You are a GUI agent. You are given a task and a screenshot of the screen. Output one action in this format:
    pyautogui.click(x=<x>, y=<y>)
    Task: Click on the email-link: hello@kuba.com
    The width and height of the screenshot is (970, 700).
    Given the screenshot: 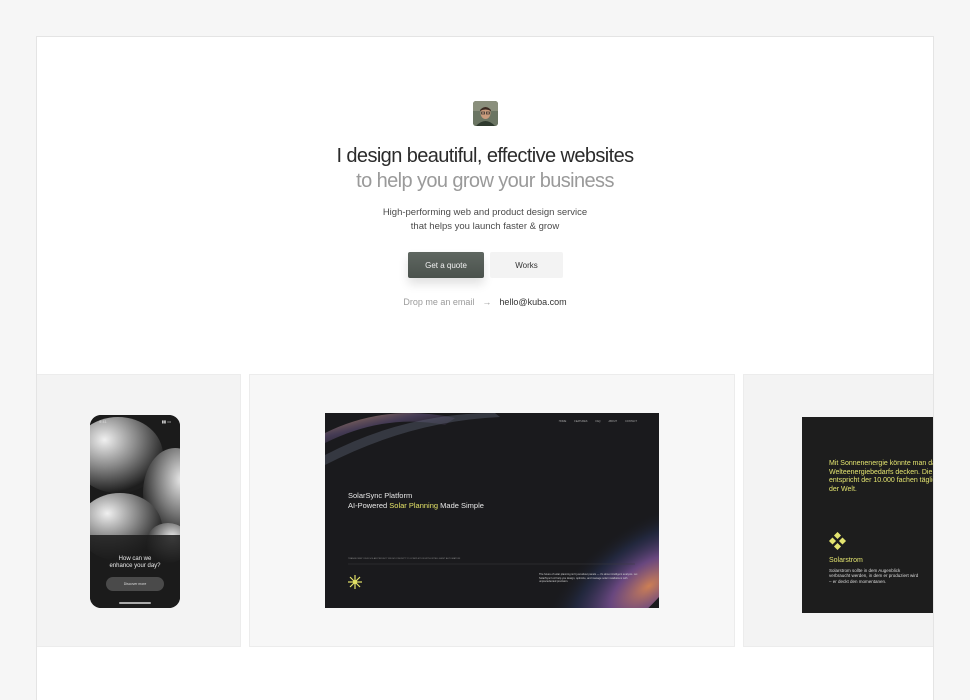 What is the action you would take?
    pyautogui.click(x=532, y=302)
    